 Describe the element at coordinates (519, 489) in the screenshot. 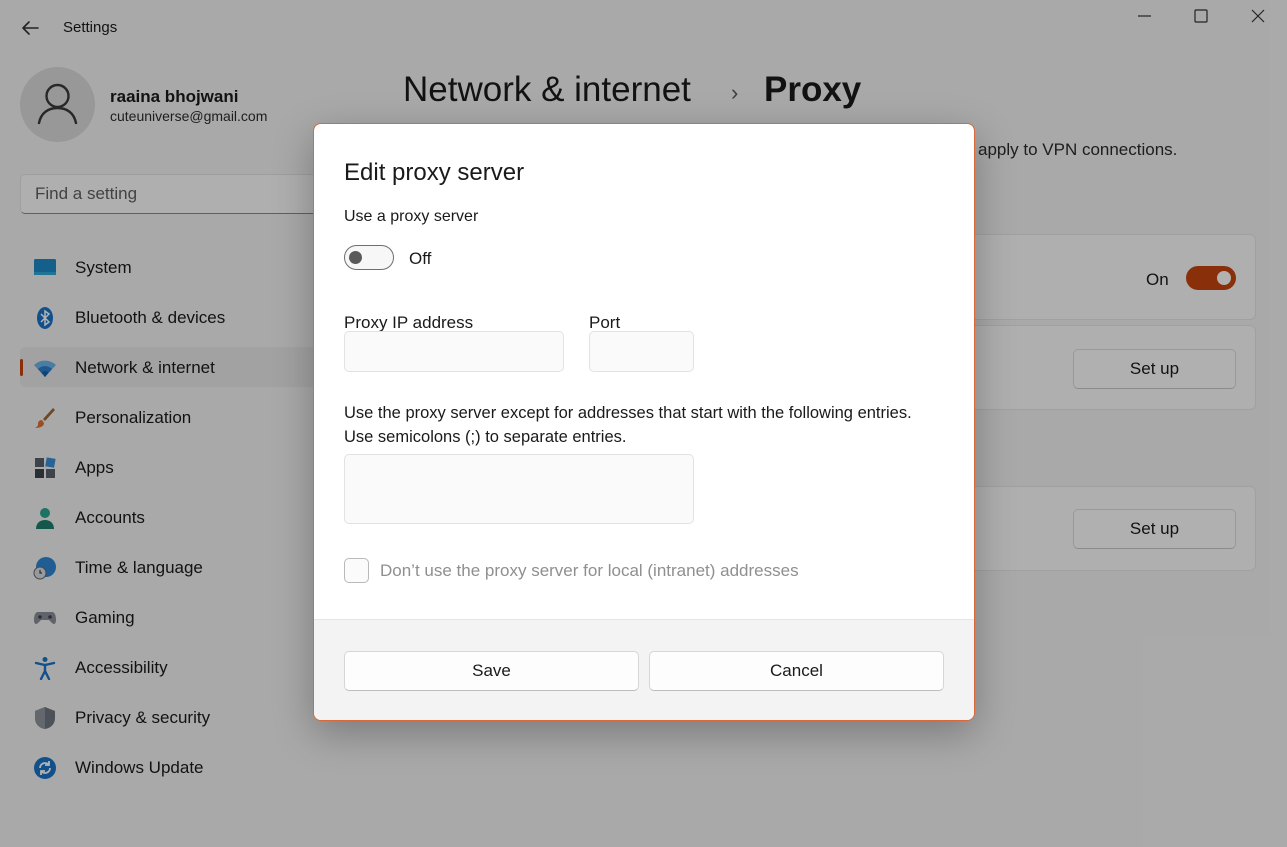

I see `exceptions-input` at that location.